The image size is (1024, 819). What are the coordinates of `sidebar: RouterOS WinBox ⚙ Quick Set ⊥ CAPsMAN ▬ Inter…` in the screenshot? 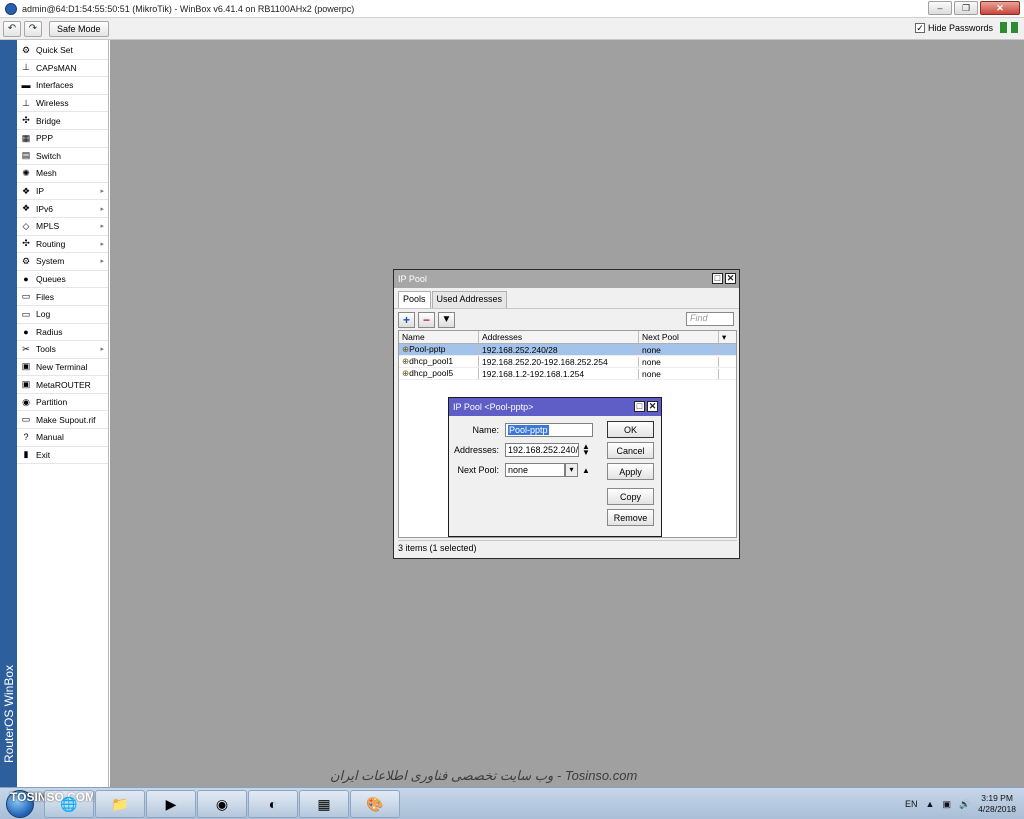 It's located at (54, 413).